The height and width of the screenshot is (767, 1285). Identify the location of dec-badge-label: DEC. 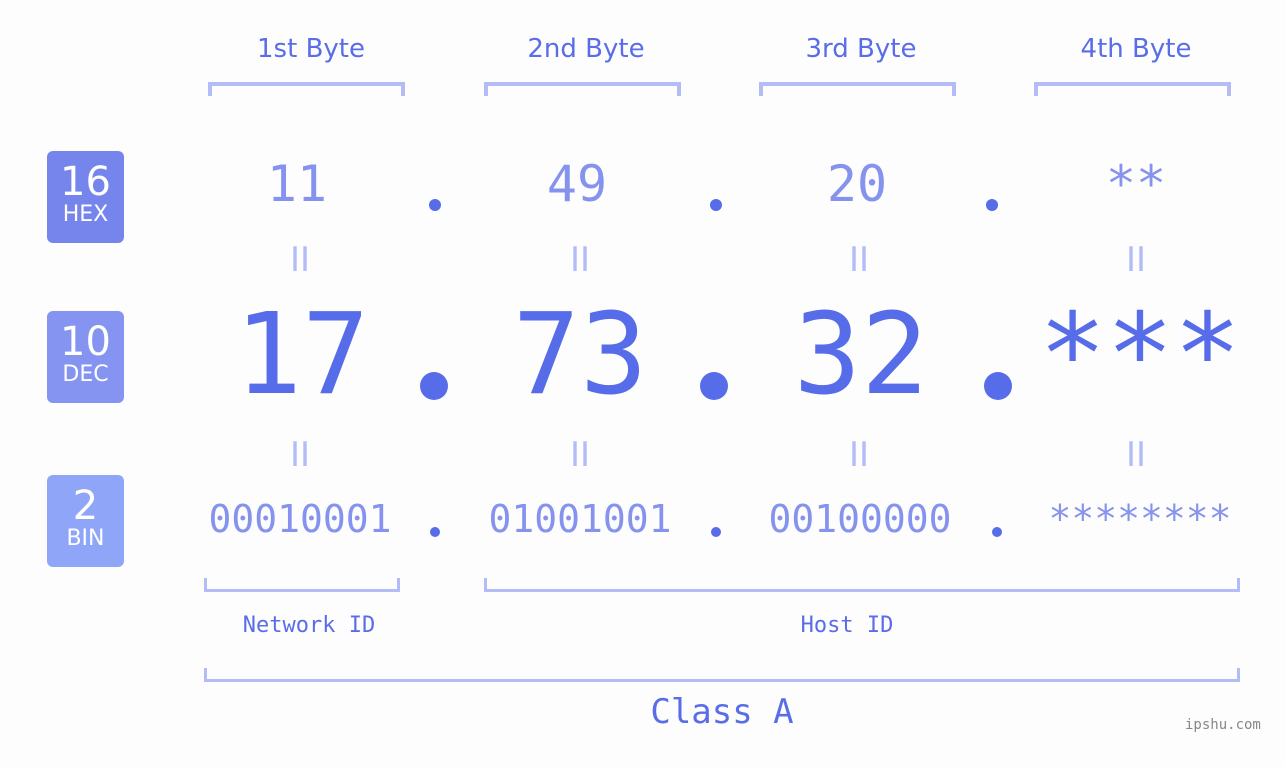
(85, 374).